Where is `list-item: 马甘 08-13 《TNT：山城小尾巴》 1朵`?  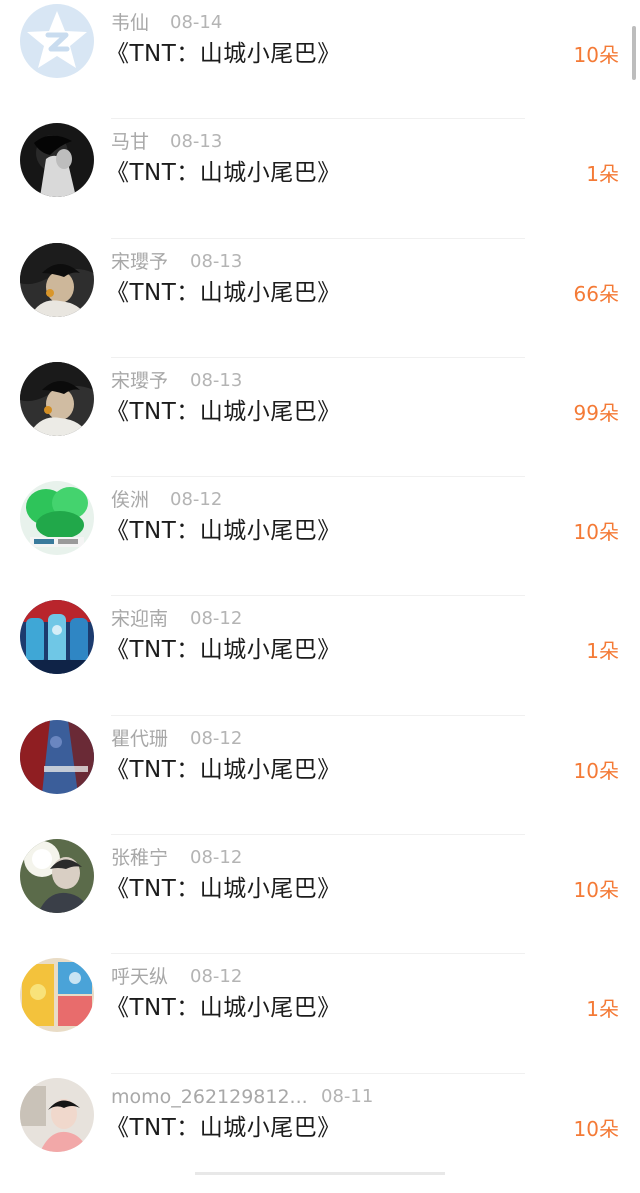
list-item: 马甘 08-13 《TNT：山城小尾巴》 1朵 is located at coordinates (320, 179).